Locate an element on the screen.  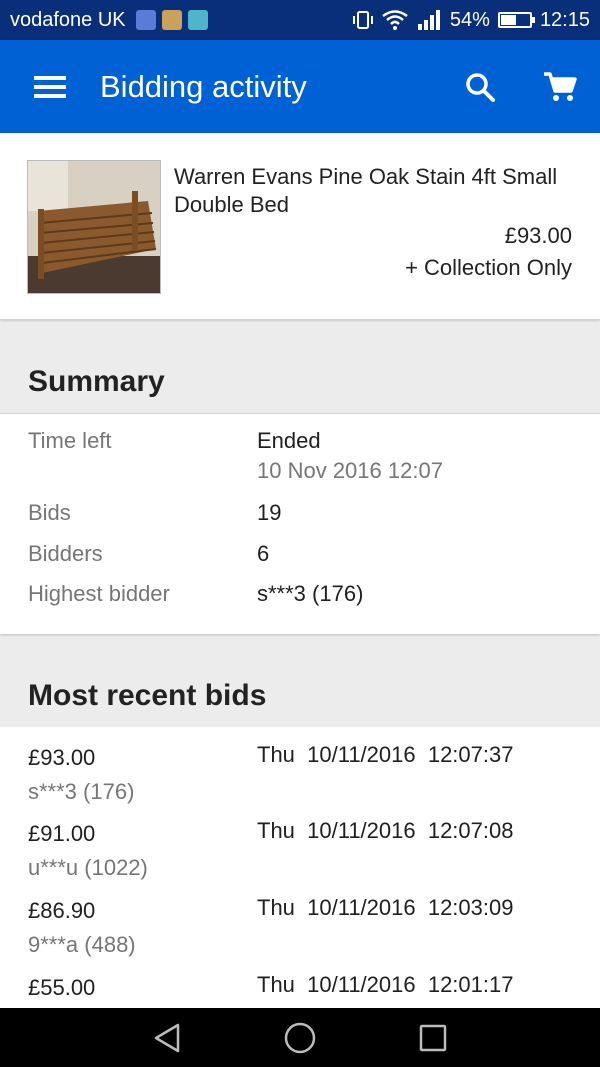
cart-button is located at coordinates (560, 86).